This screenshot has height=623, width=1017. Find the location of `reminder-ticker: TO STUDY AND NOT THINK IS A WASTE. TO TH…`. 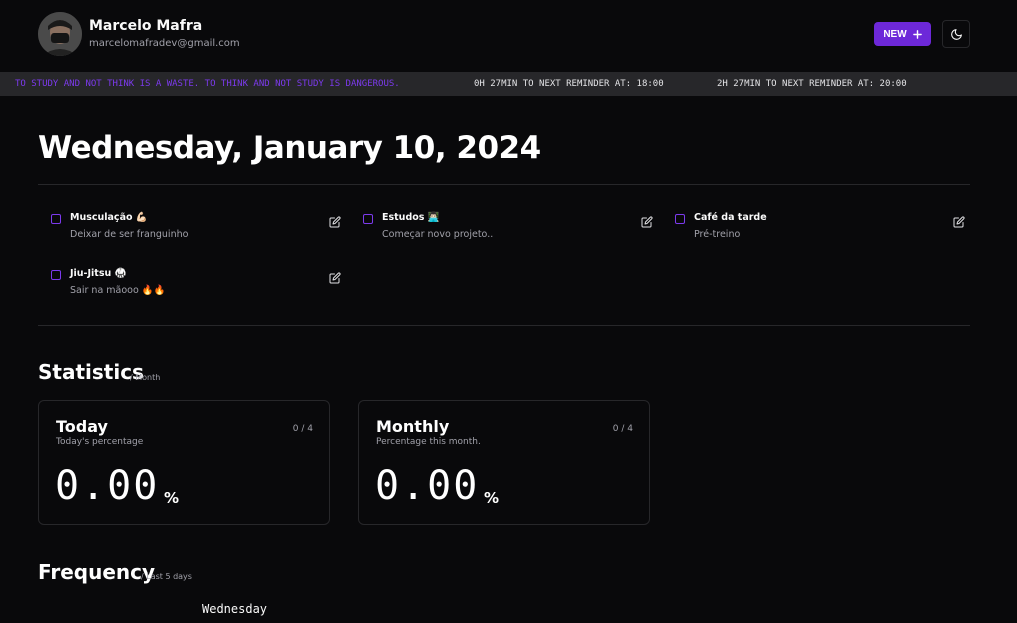

reminder-ticker: TO STUDY AND NOT THINK IS A WASTE. TO TH… is located at coordinates (508, 84).